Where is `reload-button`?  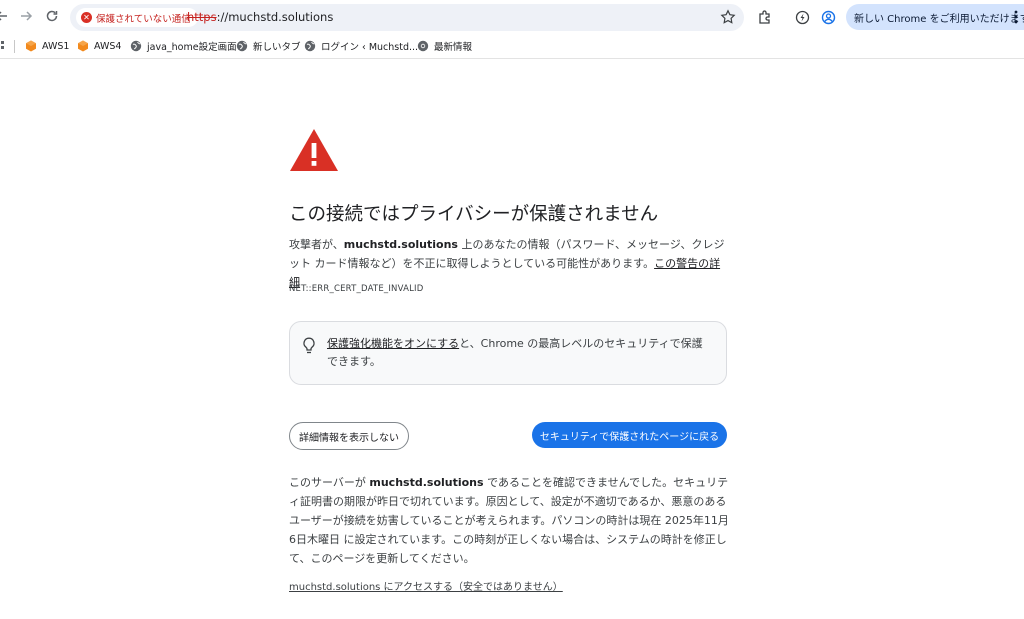 reload-button is located at coordinates (52, 16).